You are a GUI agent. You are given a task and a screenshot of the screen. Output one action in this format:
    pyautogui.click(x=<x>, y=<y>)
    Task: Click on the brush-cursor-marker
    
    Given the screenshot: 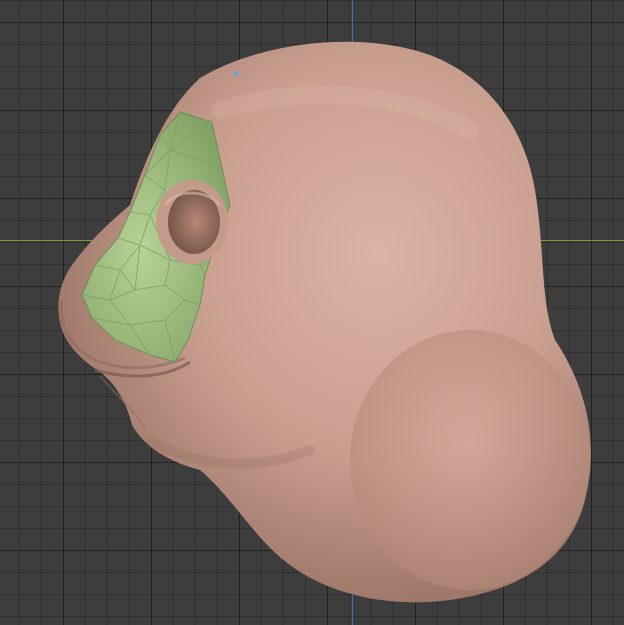 What is the action you would take?
    pyautogui.click(x=236, y=74)
    